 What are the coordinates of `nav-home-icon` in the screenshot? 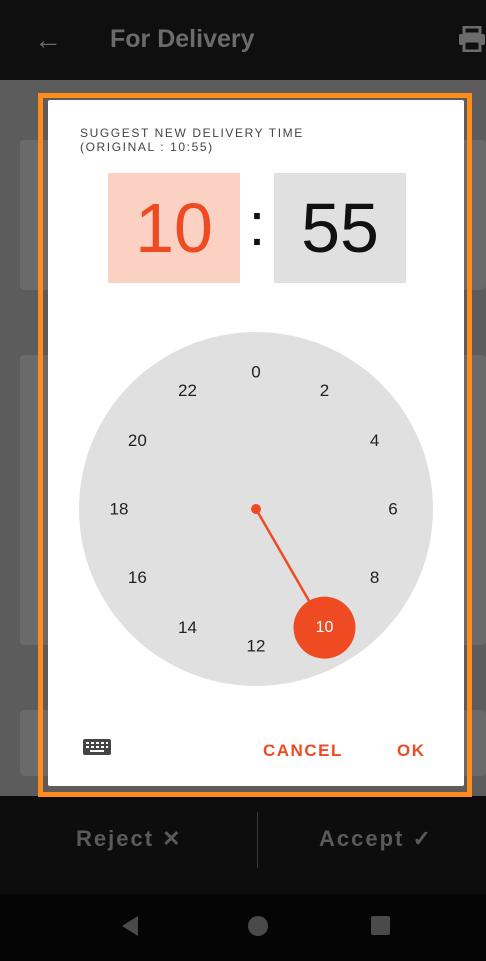 It's located at (258, 926).